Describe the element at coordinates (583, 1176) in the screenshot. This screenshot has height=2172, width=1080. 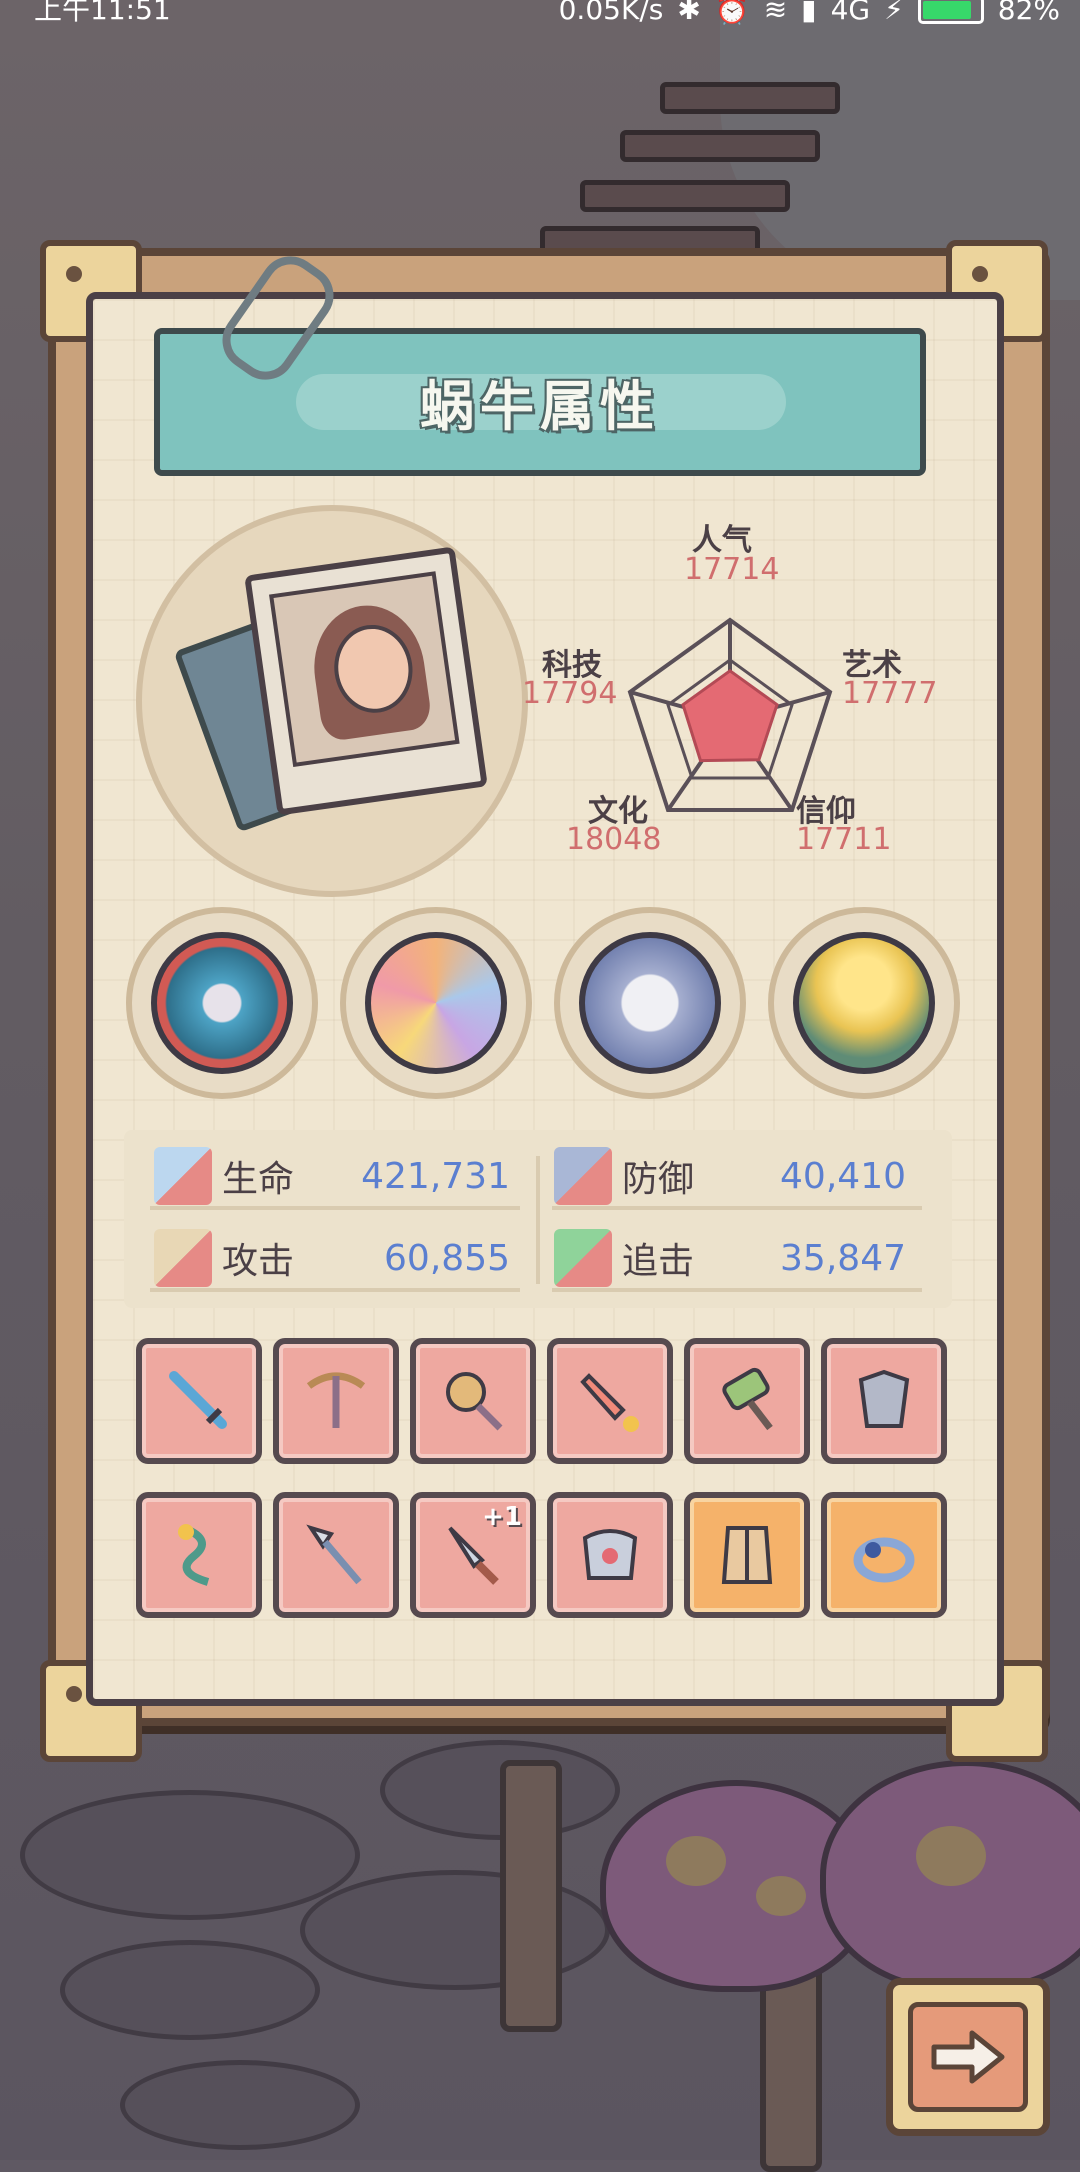
I see `defense-icon` at that location.